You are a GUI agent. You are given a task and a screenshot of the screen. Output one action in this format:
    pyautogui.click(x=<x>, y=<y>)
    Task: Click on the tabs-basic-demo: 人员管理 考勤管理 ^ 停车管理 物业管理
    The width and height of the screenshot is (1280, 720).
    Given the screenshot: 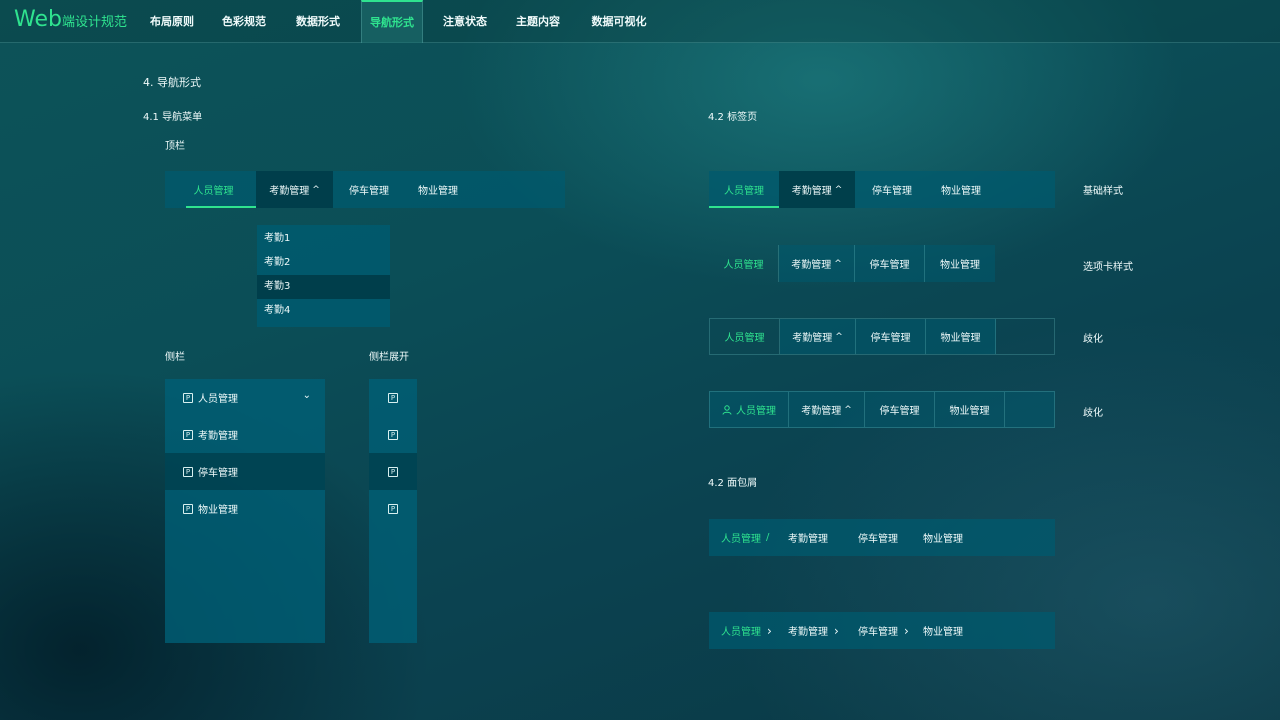 What is the action you would take?
    pyautogui.click(x=882, y=189)
    